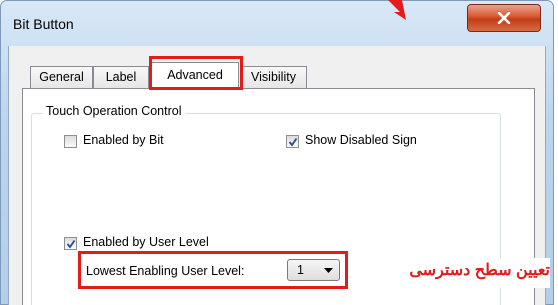 The image size is (558, 305). I want to click on enabled-by-bit-checkbox, so click(70, 141).